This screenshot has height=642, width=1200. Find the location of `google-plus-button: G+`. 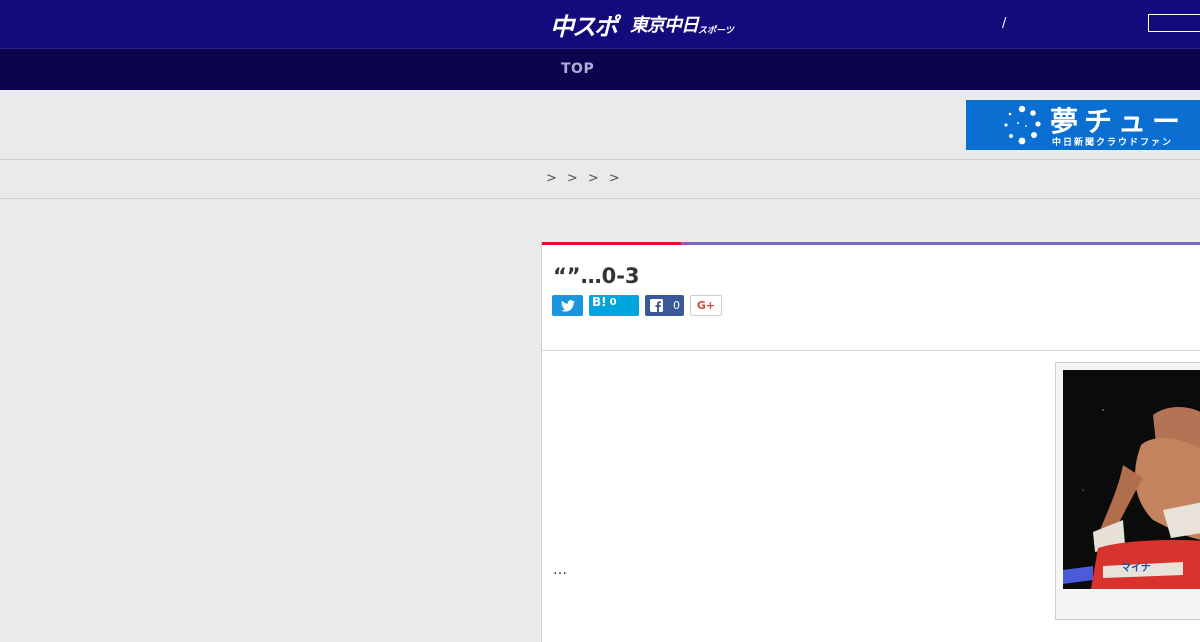

google-plus-button: G+ is located at coordinates (706, 305).